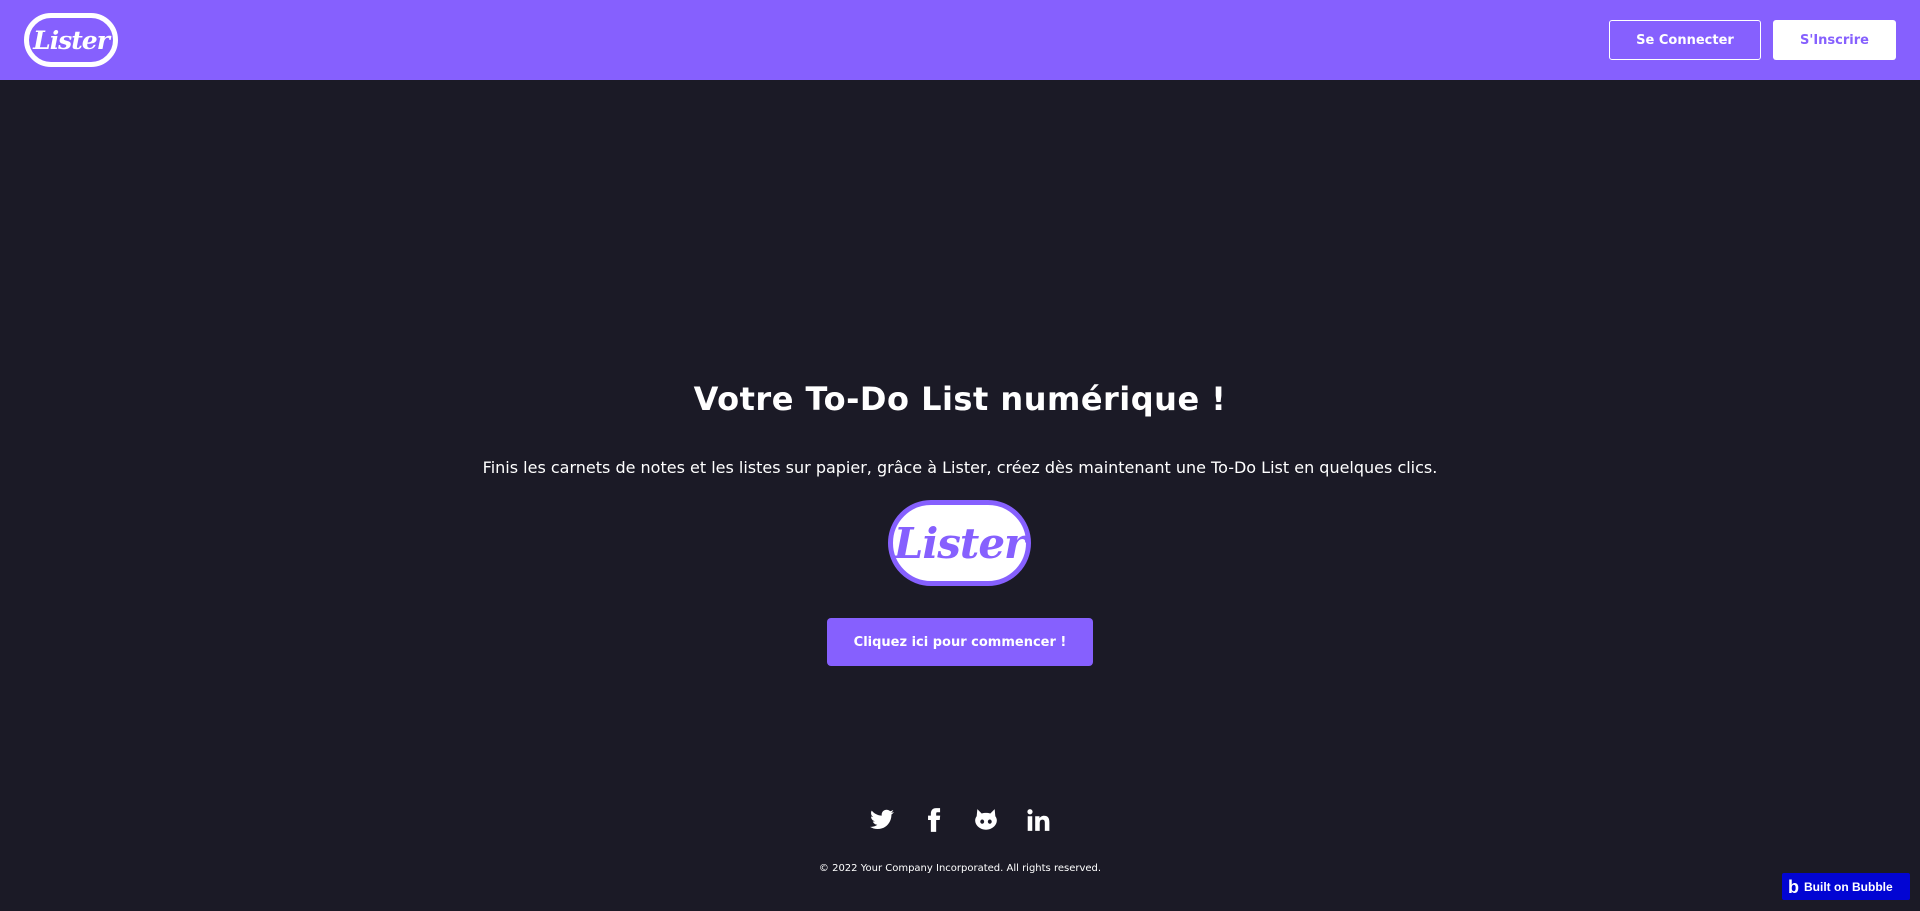  I want to click on login-button: Se Connecter, so click(1685, 40).